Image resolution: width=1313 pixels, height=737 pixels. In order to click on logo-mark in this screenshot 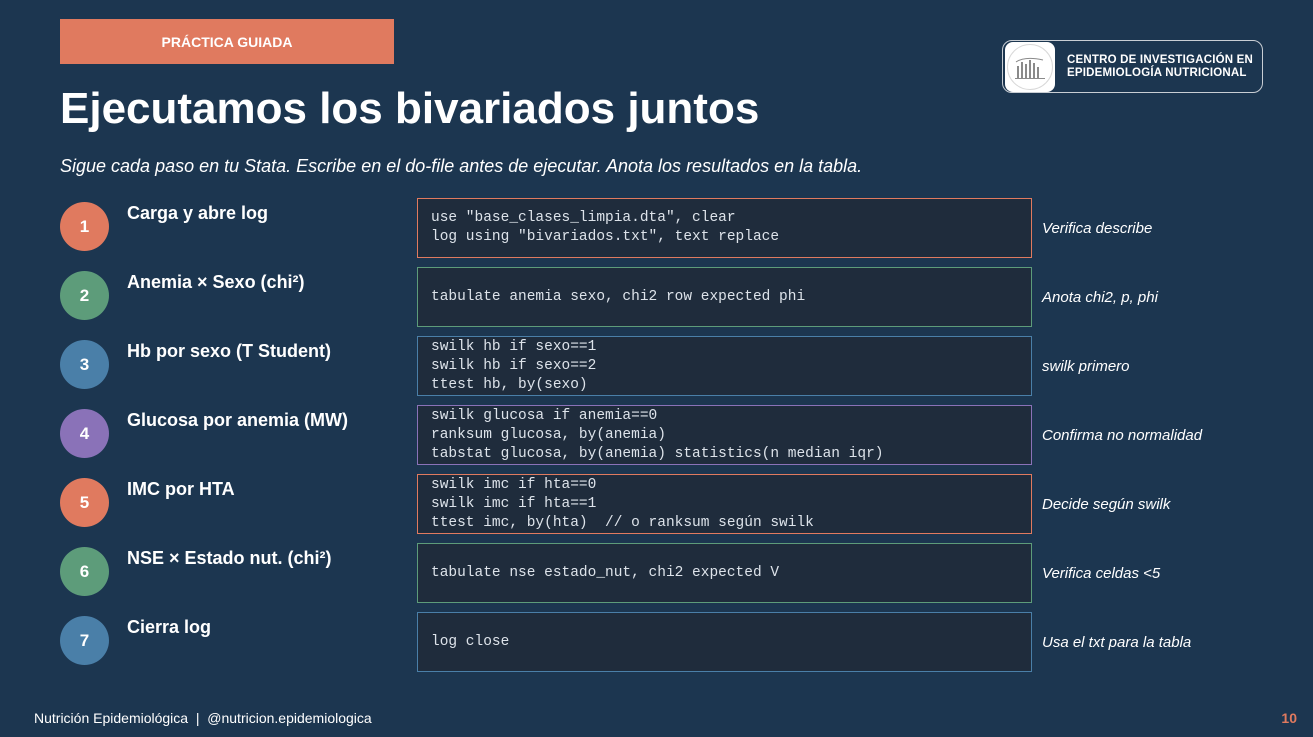, I will do `click(1030, 66)`.